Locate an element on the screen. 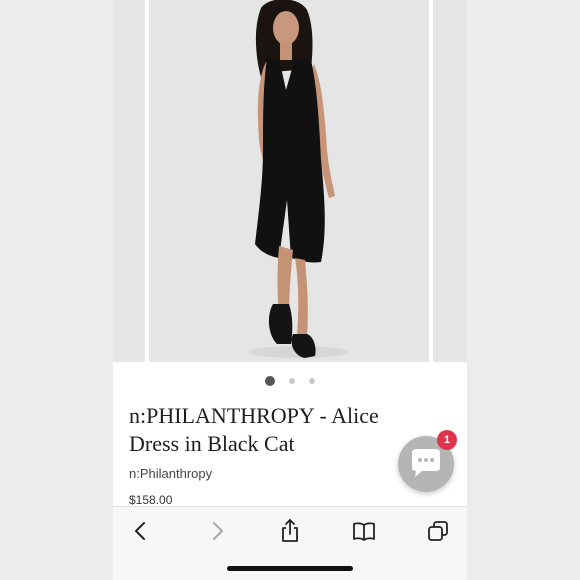 This screenshot has height=580, width=580. home-indicator is located at coordinates (290, 568).